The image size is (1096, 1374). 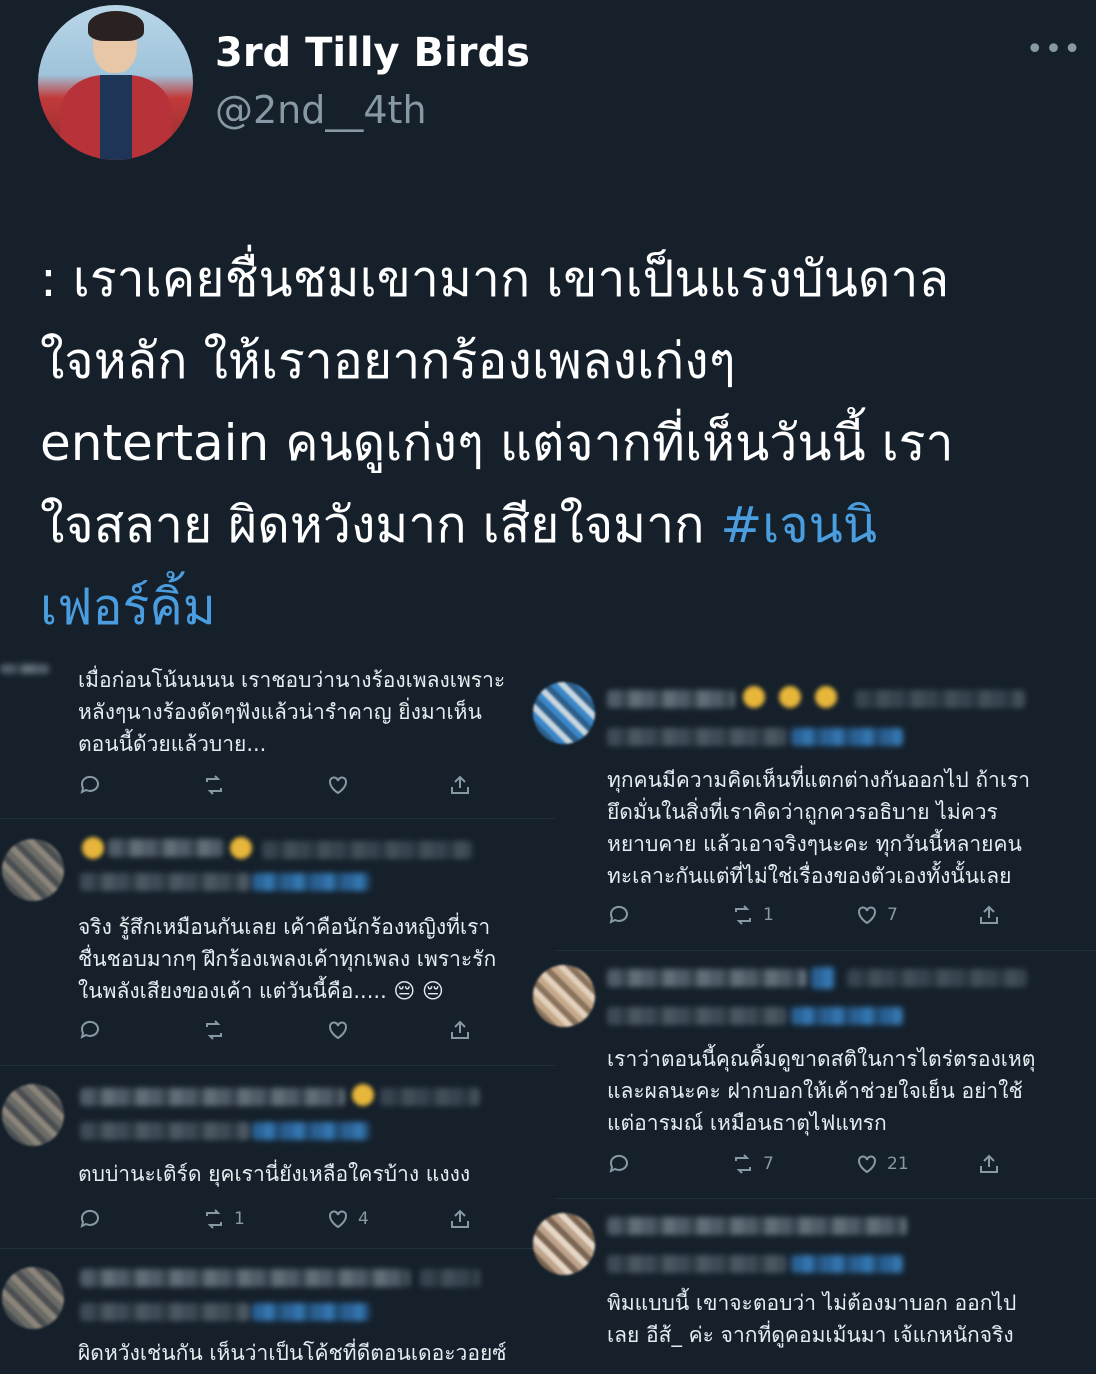 What do you see at coordinates (495, 279) in the screenshot?
I see `tweet-line: : เราเคยชื่นชมเขามาก เขาเป็นแรงบันดาล` at bounding box center [495, 279].